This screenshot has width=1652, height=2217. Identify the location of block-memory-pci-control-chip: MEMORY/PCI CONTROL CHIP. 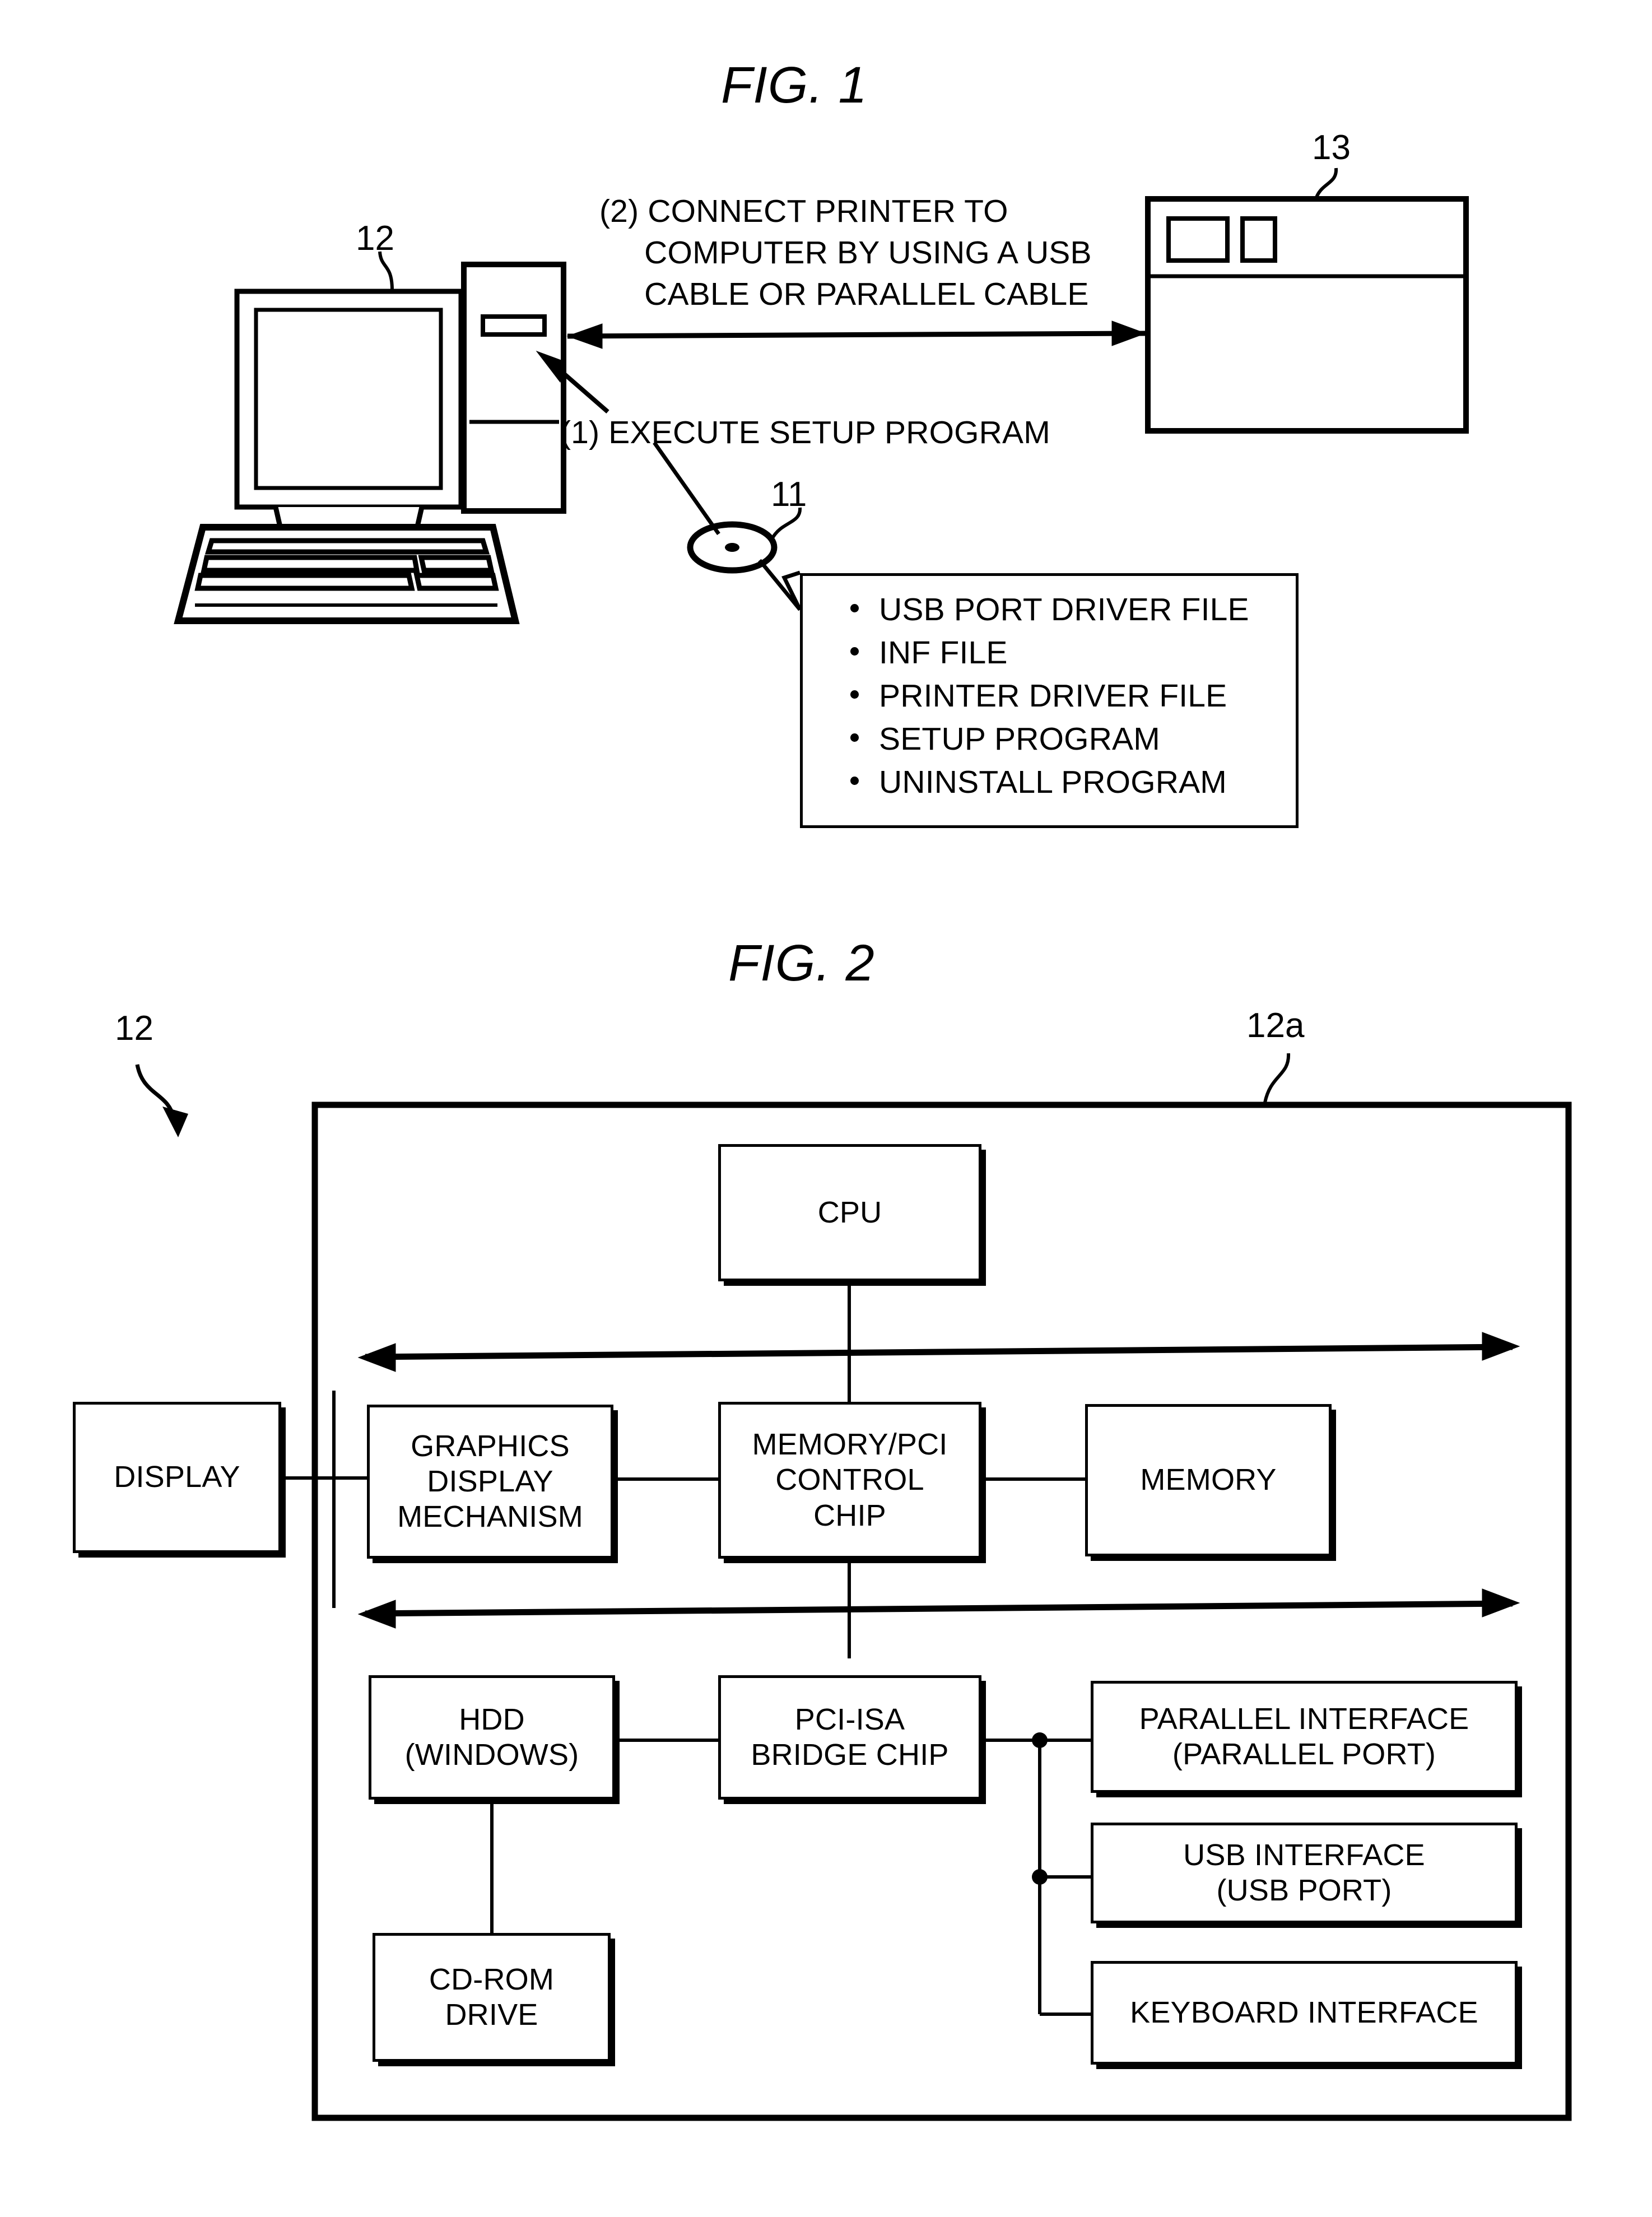
(850, 1481).